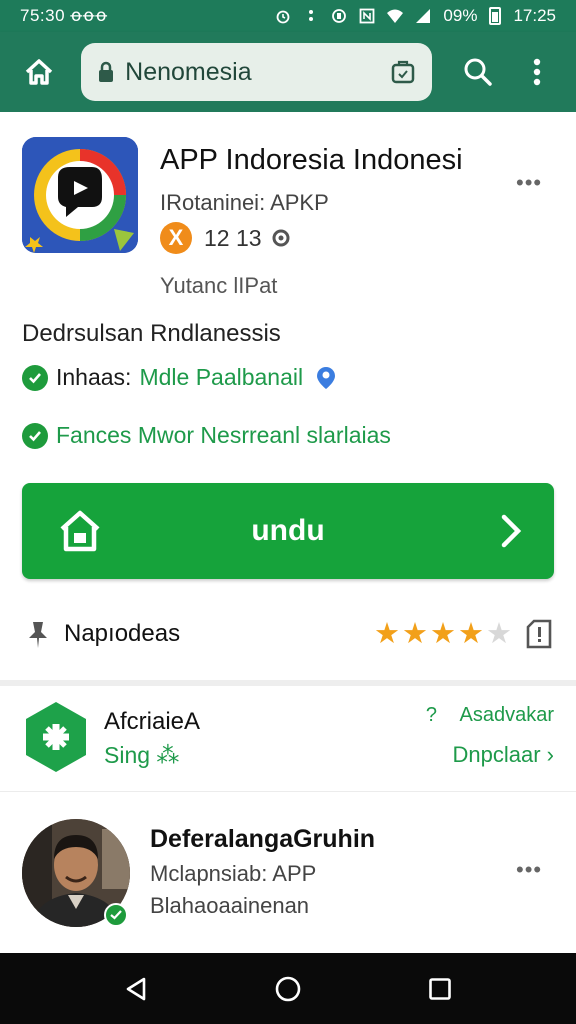  What do you see at coordinates (288, 634) in the screenshot?
I see `review-row: Napıodeas ★ ★ ★ ★ ★` at bounding box center [288, 634].